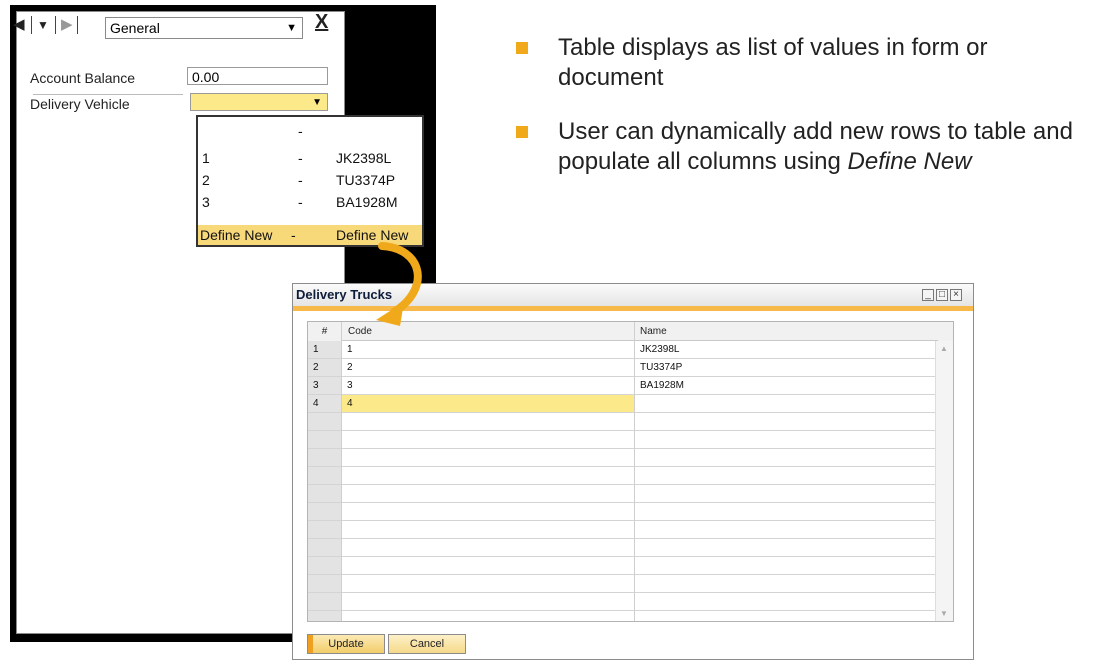 The height and width of the screenshot is (664, 1098). What do you see at coordinates (259, 102) in the screenshot?
I see `delivery-vehicle-select: ▼` at bounding box center [259, 102].